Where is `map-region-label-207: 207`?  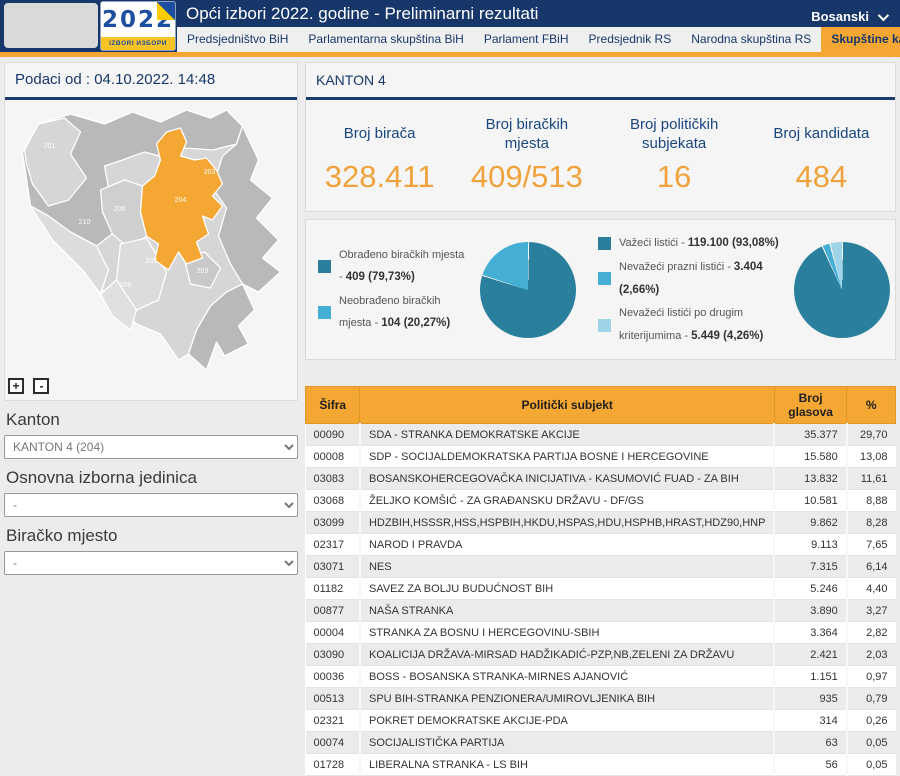
map-region-label-207: 207 is located at coordinates (152, 261).